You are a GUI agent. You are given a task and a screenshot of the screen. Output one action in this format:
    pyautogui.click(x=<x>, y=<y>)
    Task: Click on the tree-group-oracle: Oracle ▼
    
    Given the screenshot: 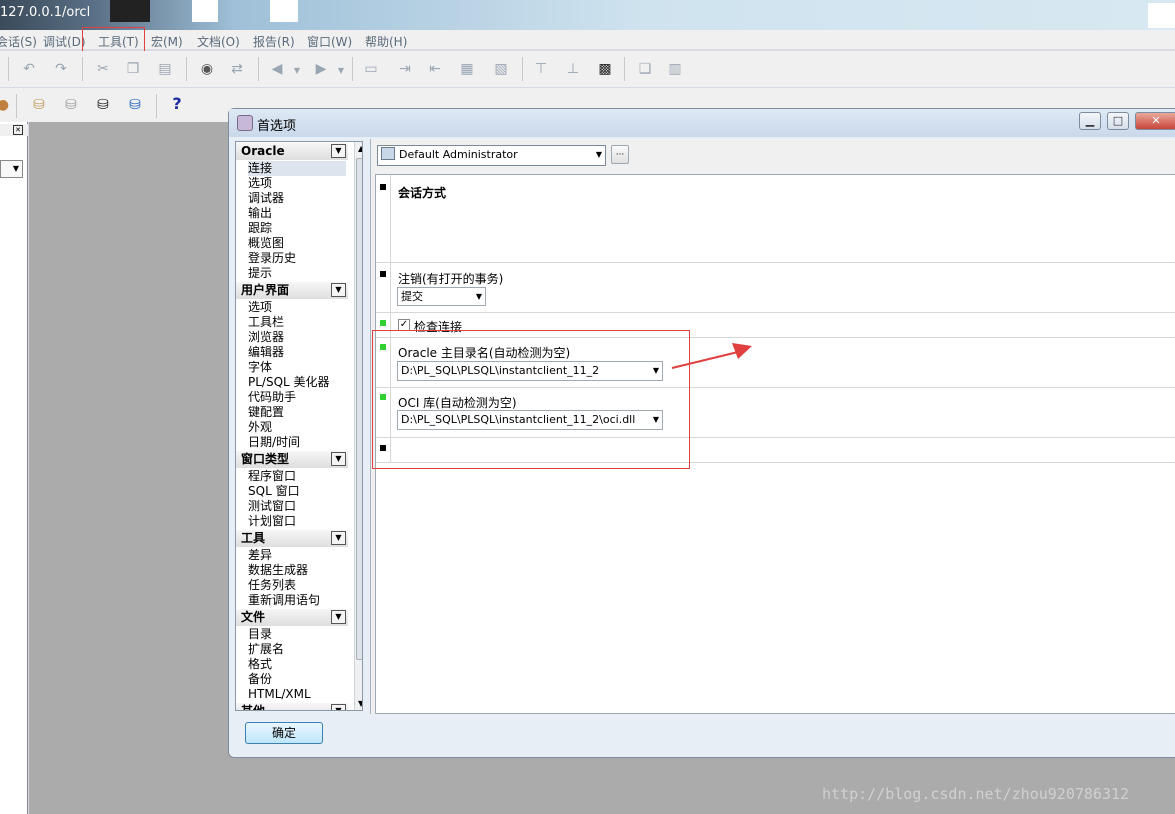 What is the action you would take?
    pyautogui.click(x=292, y=151)
    